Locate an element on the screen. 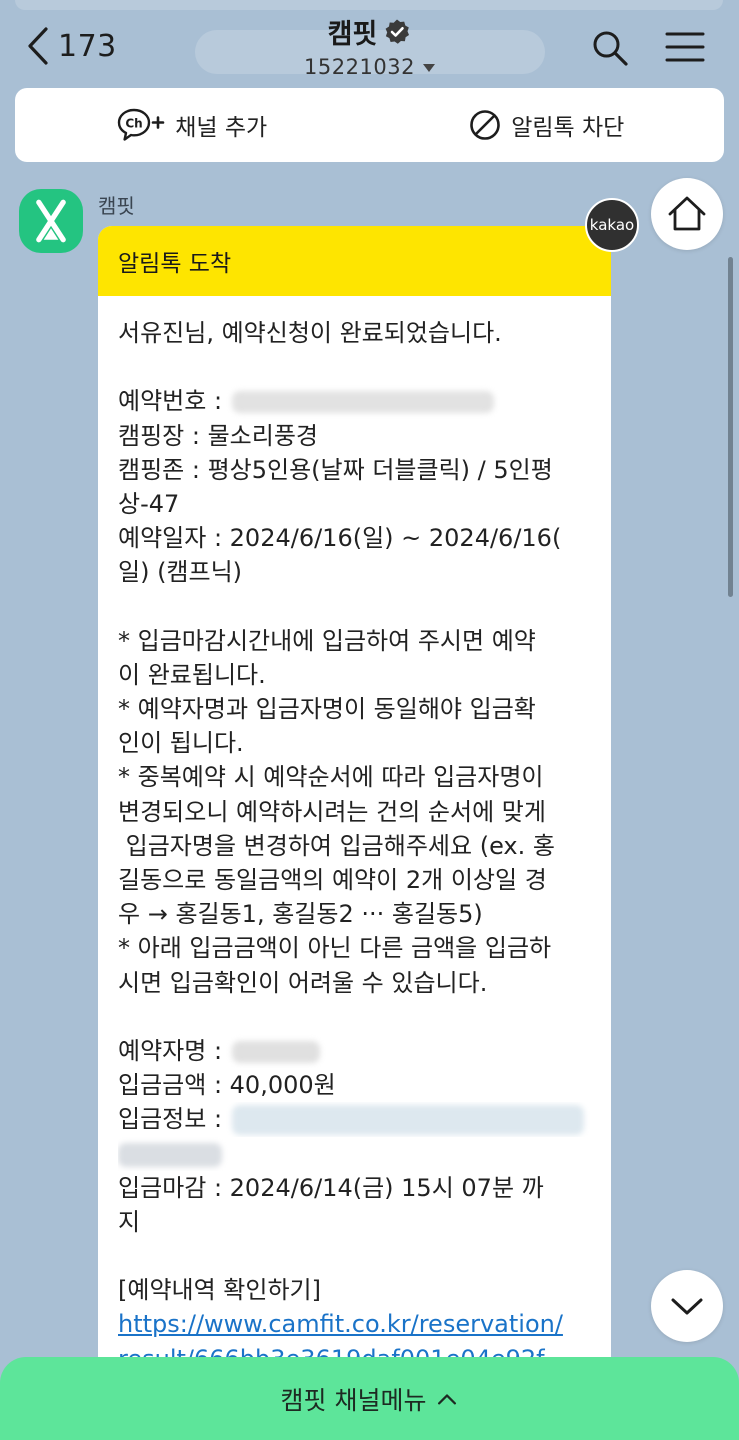 The image size is (739, 1440). block-icon is located at coordinates (485, 125).